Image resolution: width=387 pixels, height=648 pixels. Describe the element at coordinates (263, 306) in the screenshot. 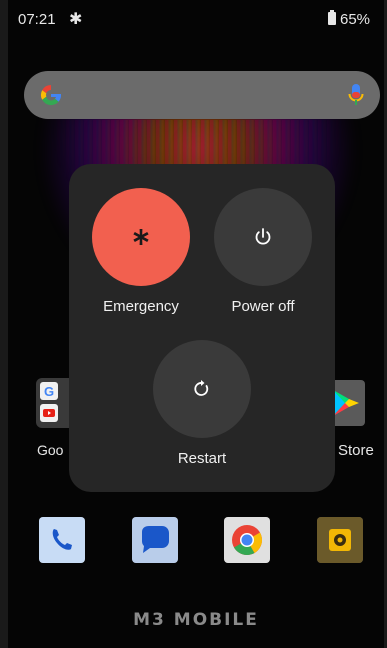

I see `power-off-label: Power off` at that location.